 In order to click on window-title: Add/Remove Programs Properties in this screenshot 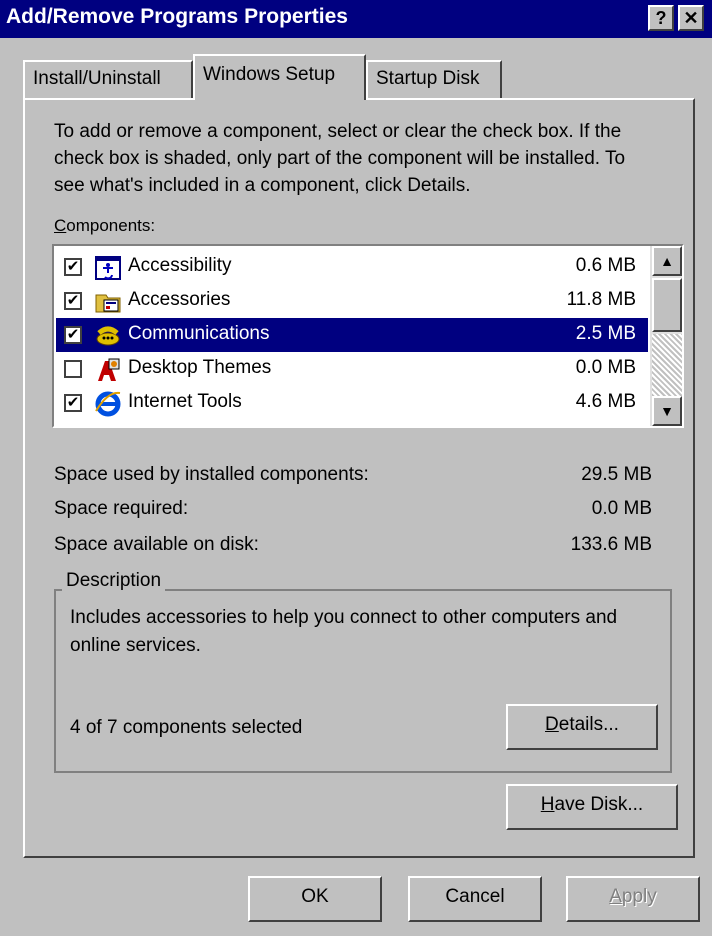, I will do `click(177, 16)`.